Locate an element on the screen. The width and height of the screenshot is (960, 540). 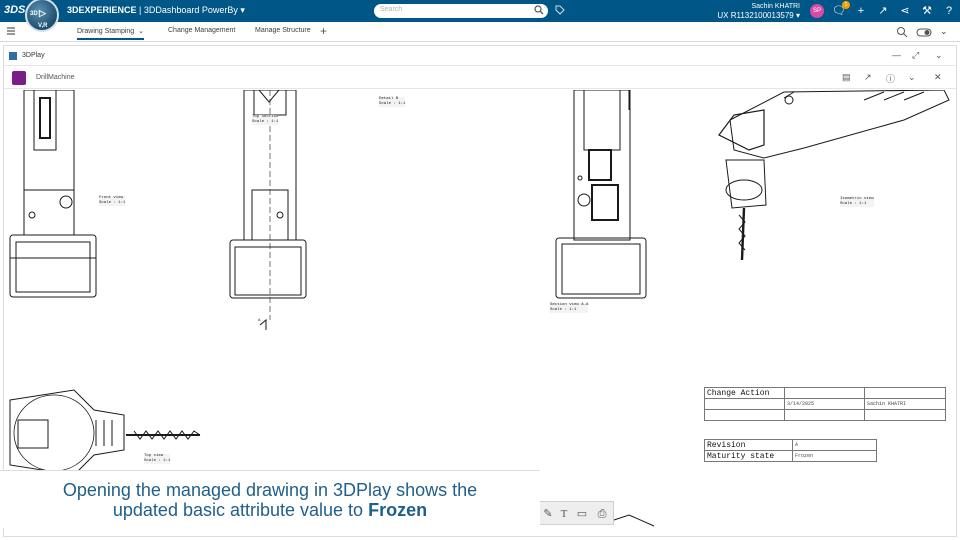
search-input: Search is located at coordinates (461, 11).